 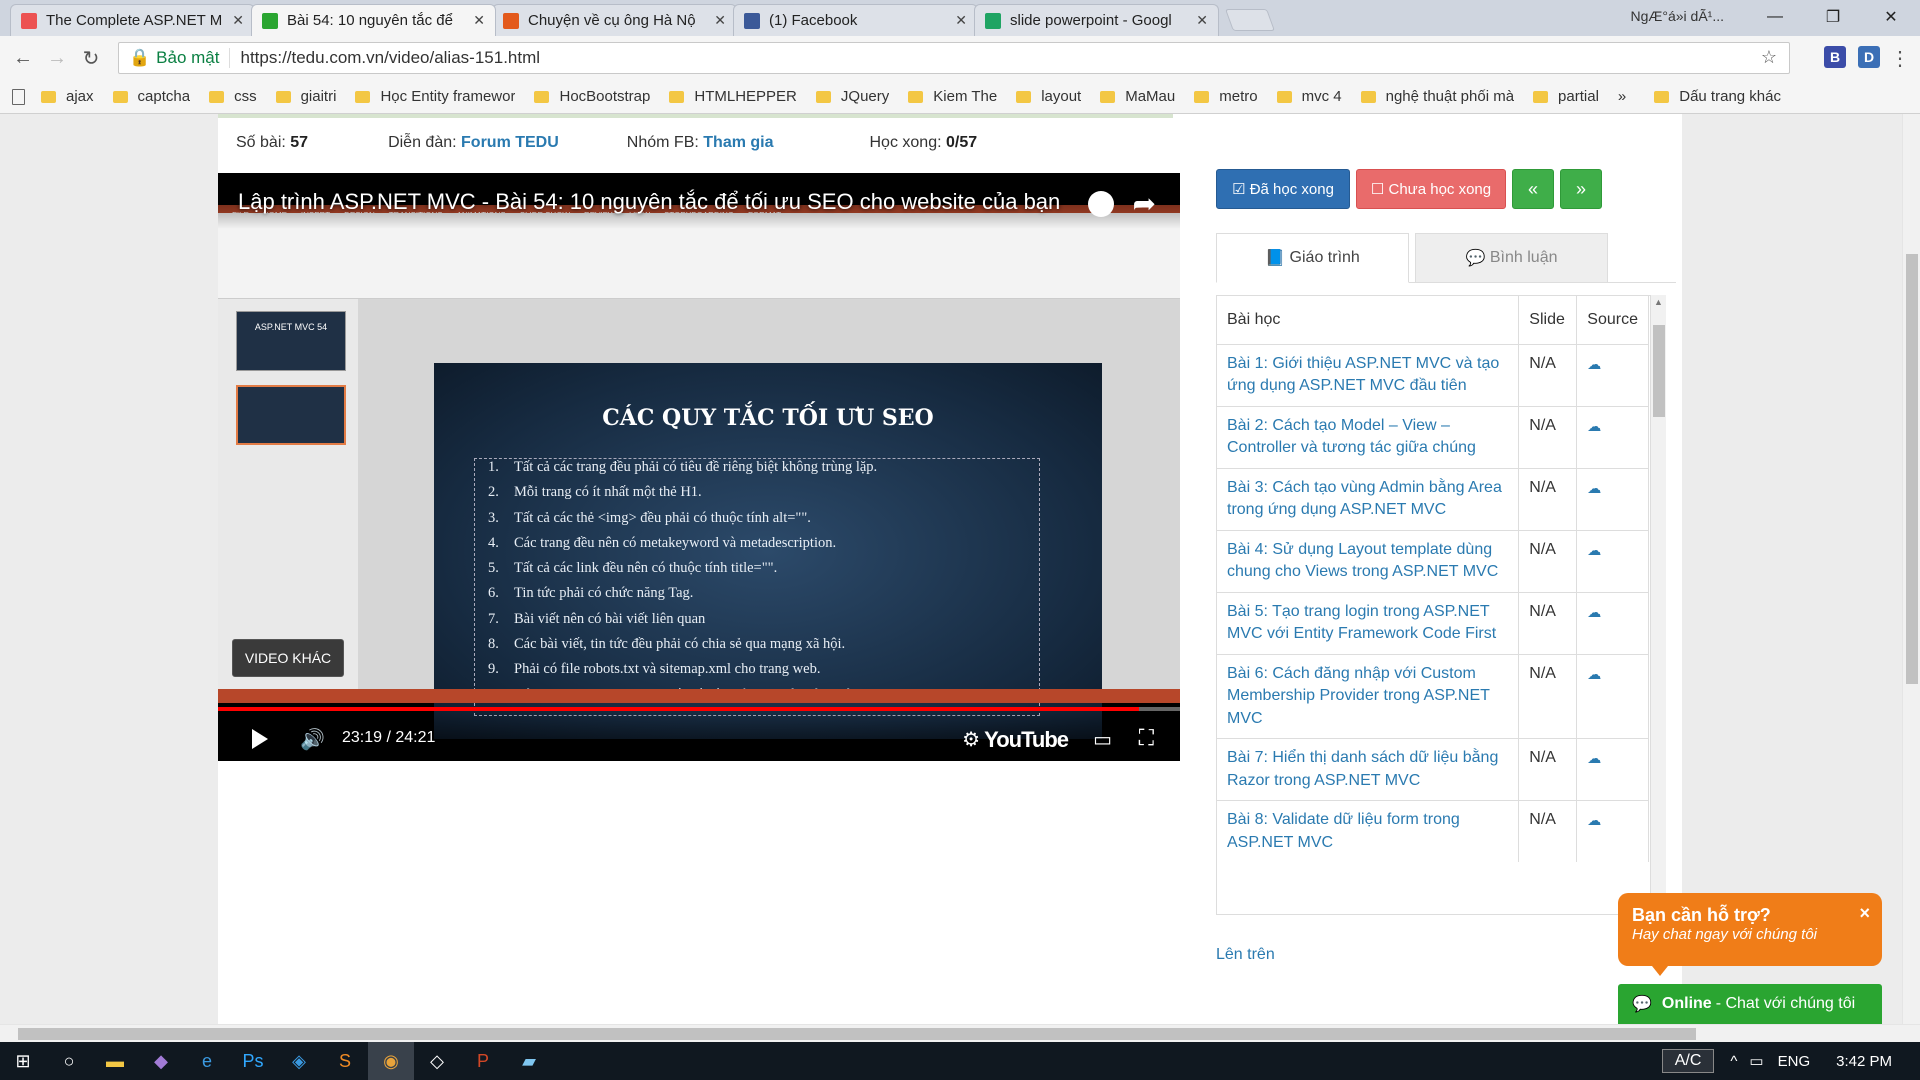 What do you see at coordinates (1026, 740) in the screenshot?
I see `youtube-logo: YouTube` at bounding box center [1026, 740].